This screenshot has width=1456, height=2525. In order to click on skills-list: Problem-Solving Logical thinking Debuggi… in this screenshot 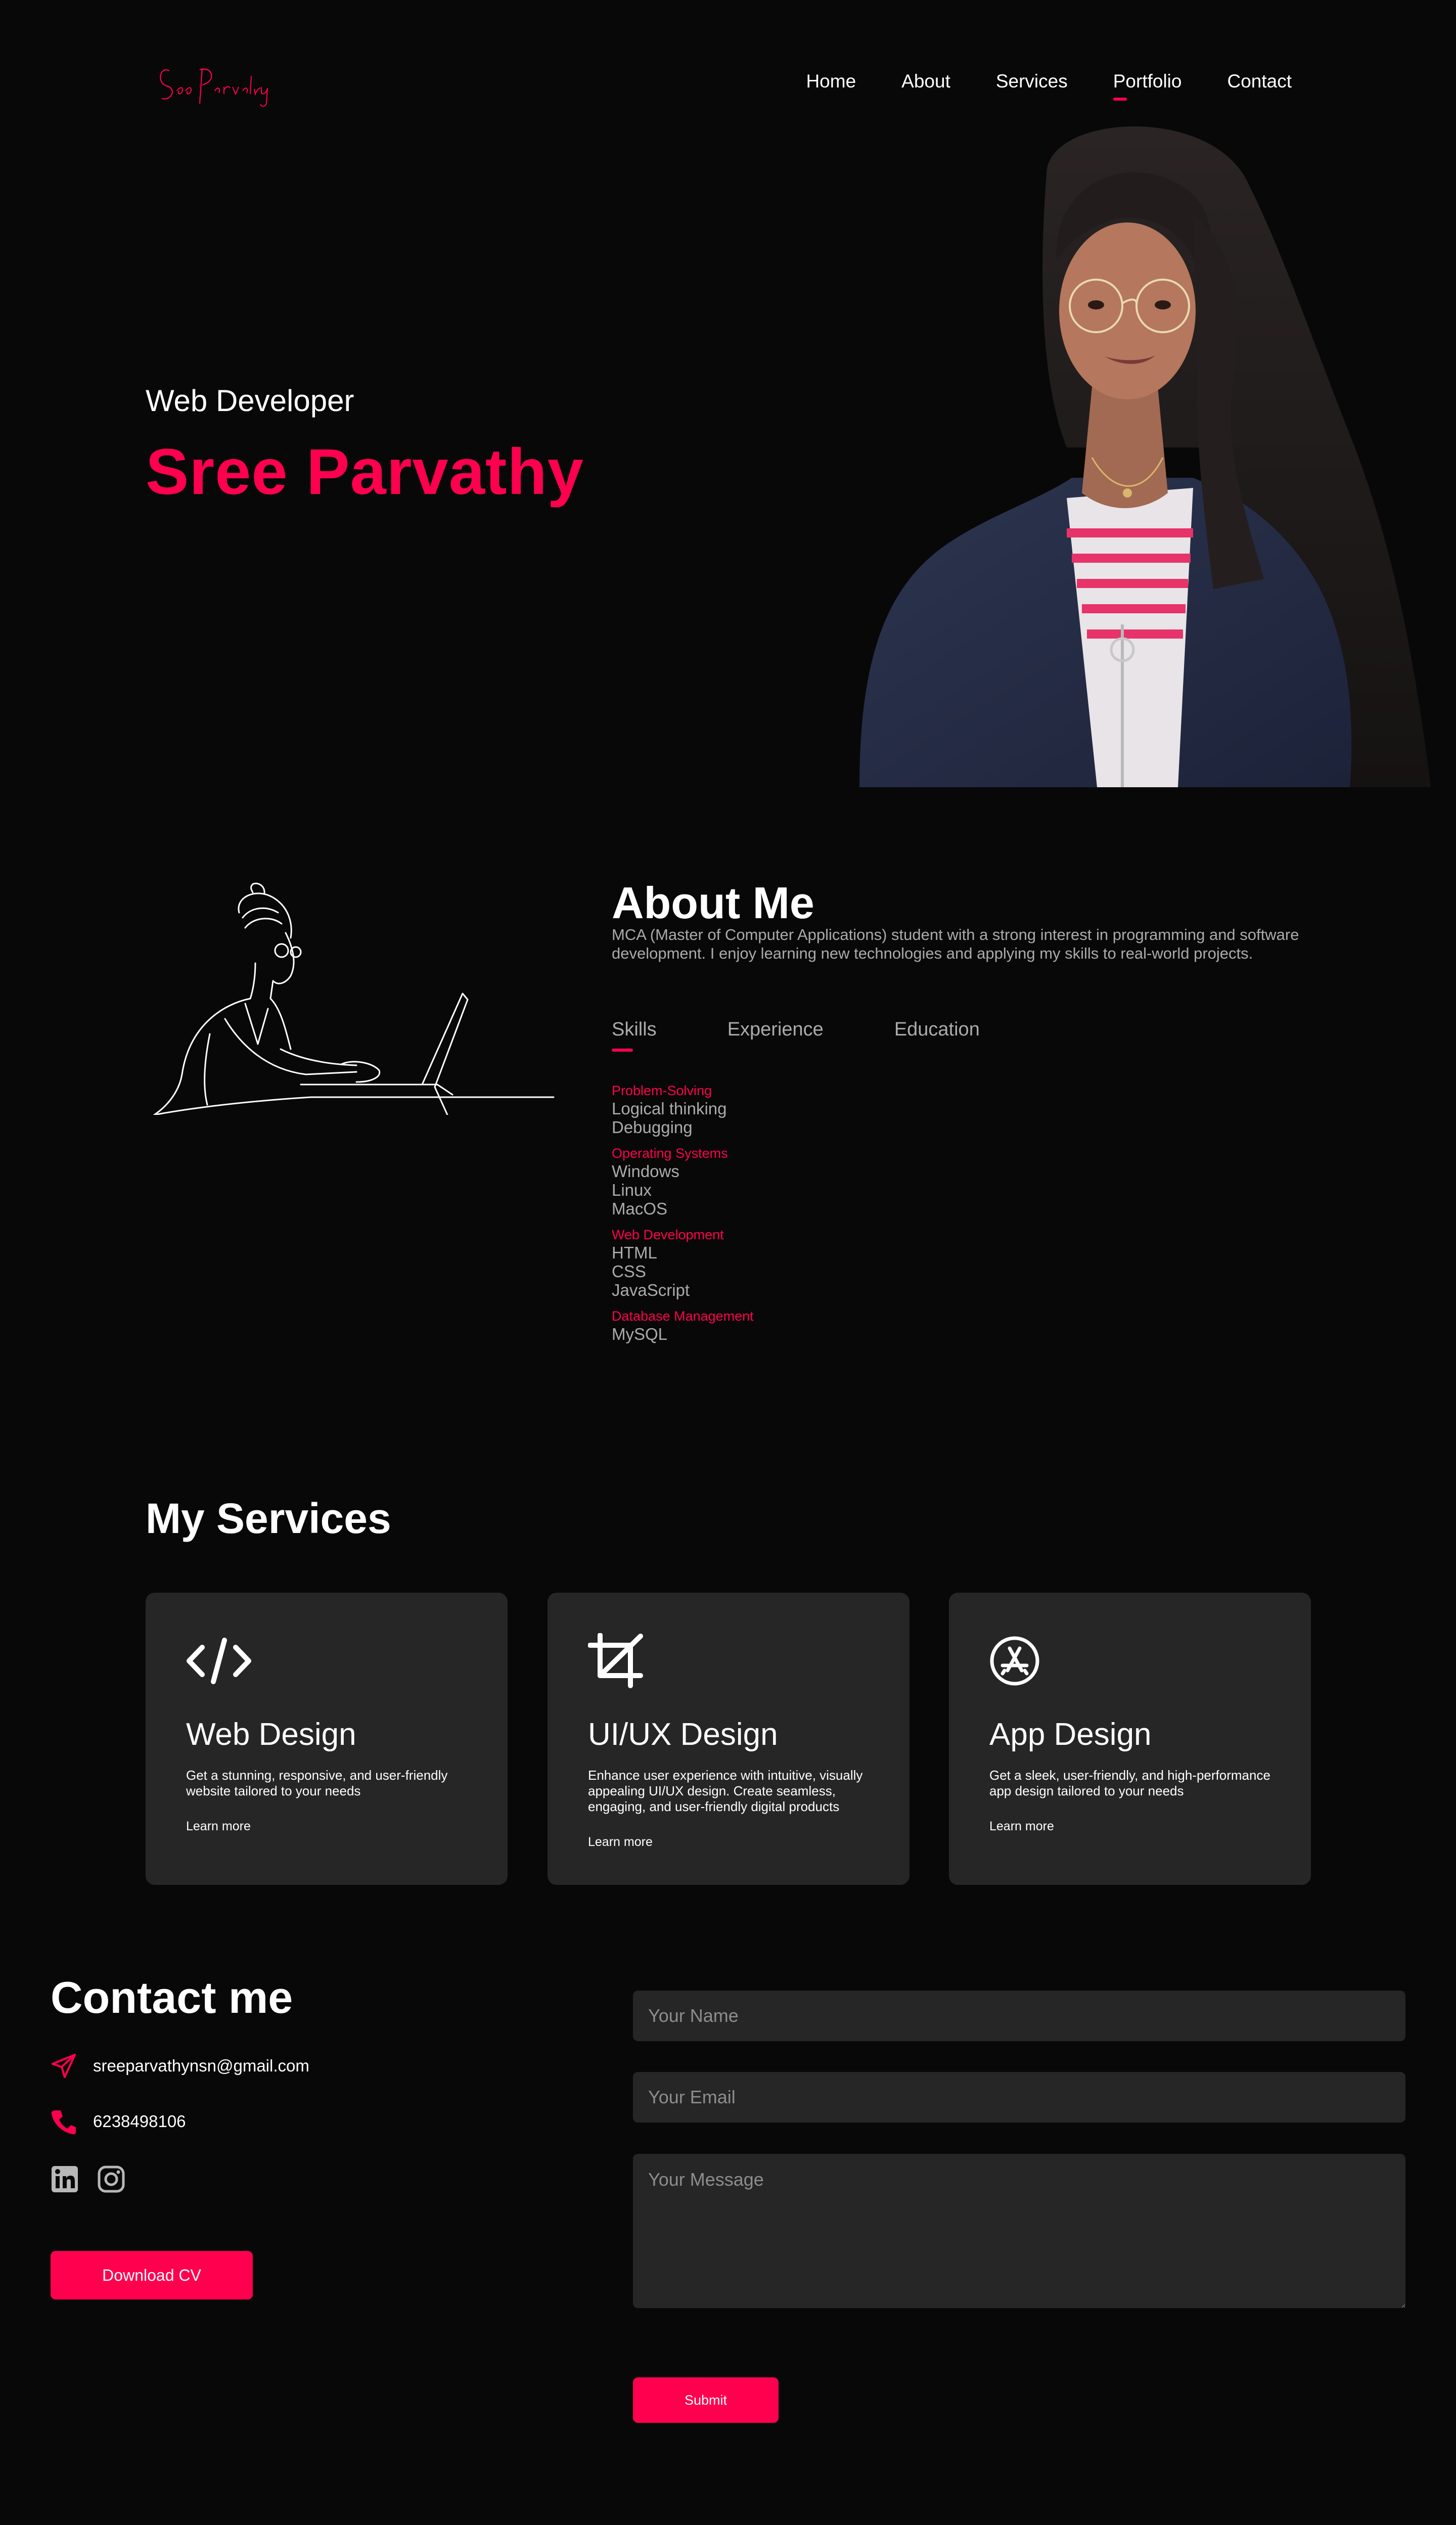, I will do `click(814, 1217)`.